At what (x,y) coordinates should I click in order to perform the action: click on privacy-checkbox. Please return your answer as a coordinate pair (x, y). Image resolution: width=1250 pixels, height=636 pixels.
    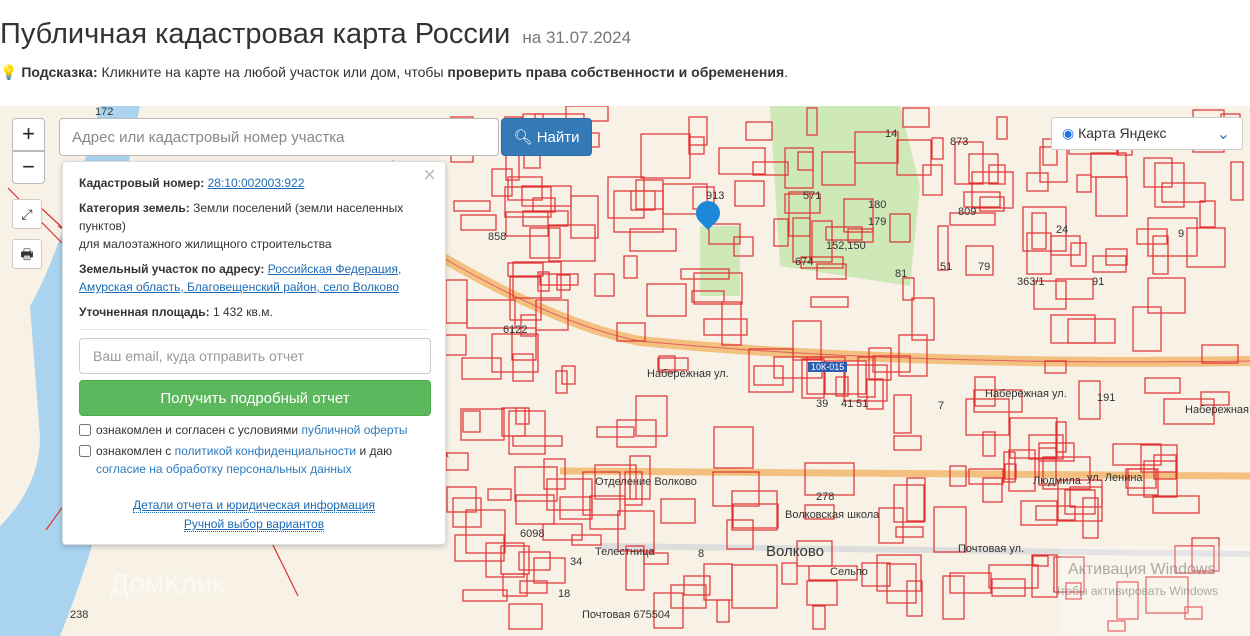
    Looking at the image, I should click on (85, 451).